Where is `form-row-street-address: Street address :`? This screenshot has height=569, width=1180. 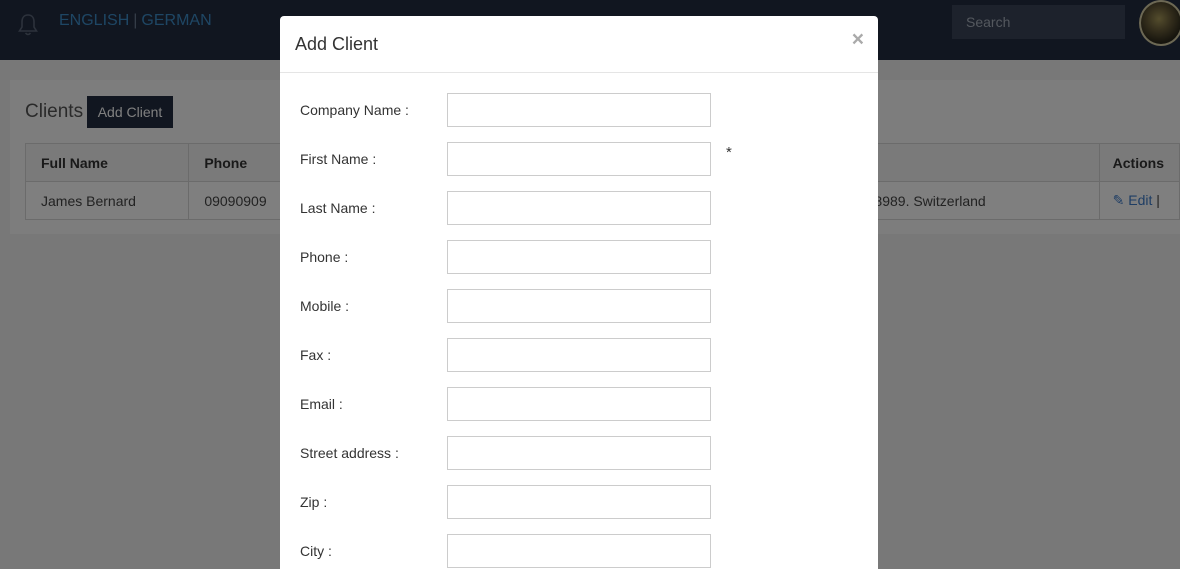
form-row-street-address: Street address : is located at coordinates (579, 453).